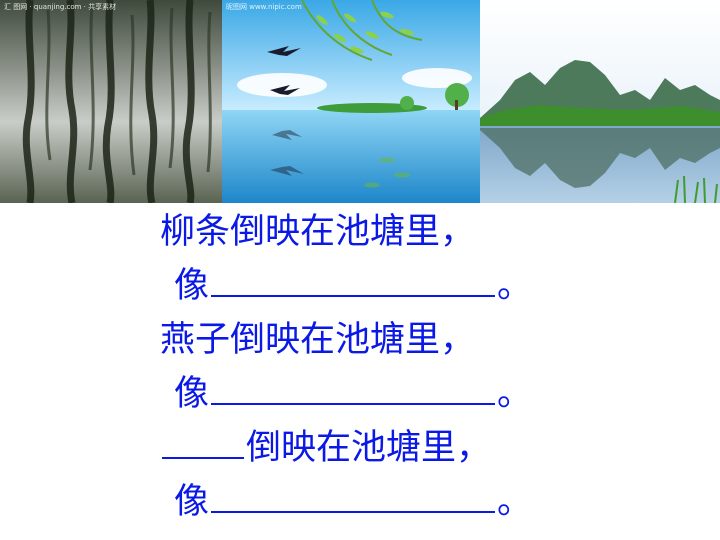 This screenshot has height=540, width=720. What do you see at coordinates (515, 502) in the screenshot?
I see `poem-line-6-suffix: 。` at bounding box center [515, 502].